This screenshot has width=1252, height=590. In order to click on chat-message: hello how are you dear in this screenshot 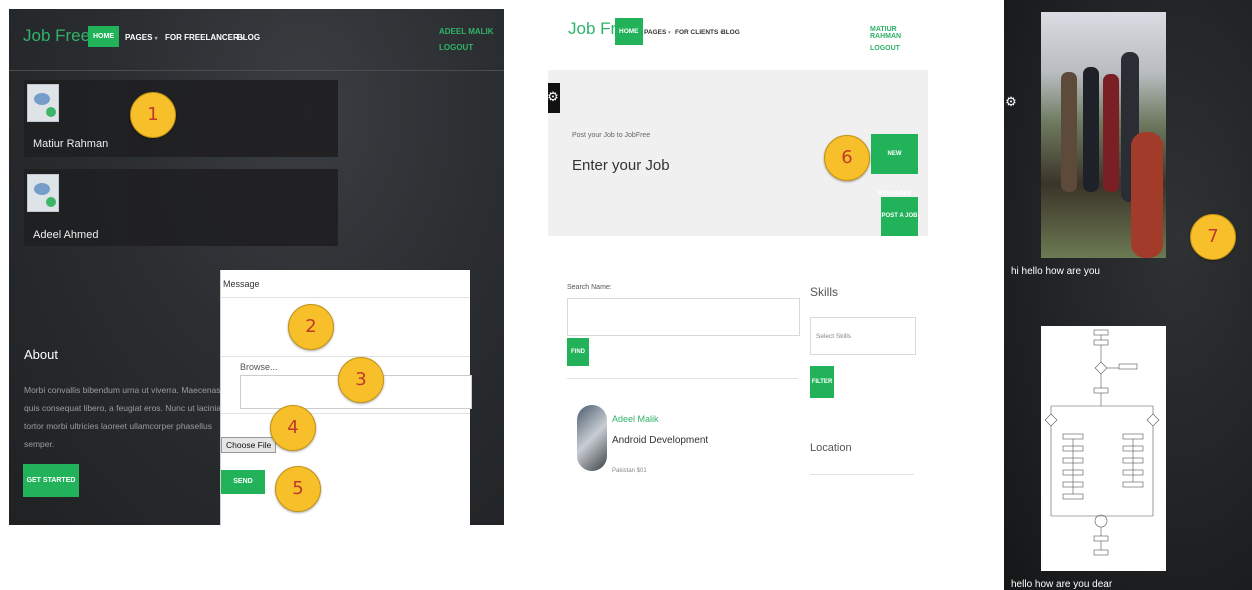, I will do `click(1062, 584)`.